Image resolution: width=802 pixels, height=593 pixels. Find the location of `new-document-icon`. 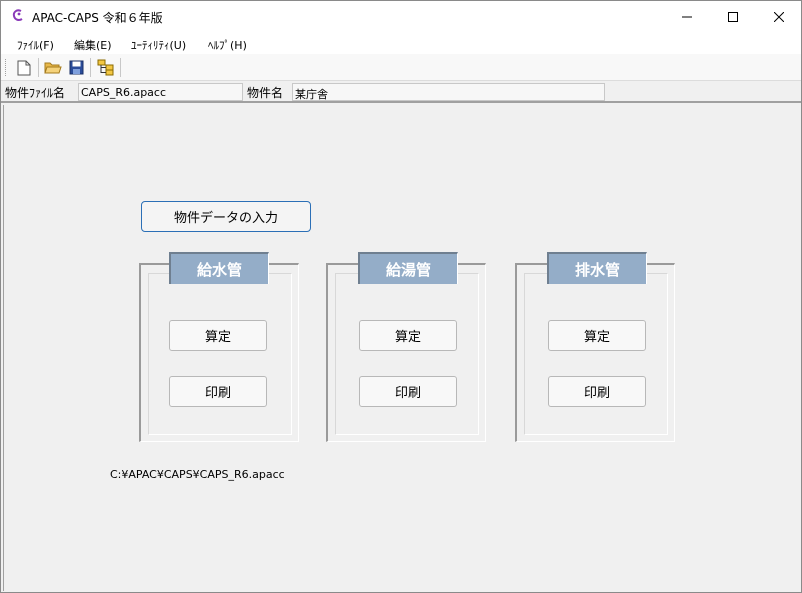

new-document-icon is located at coordinates (24, 67).